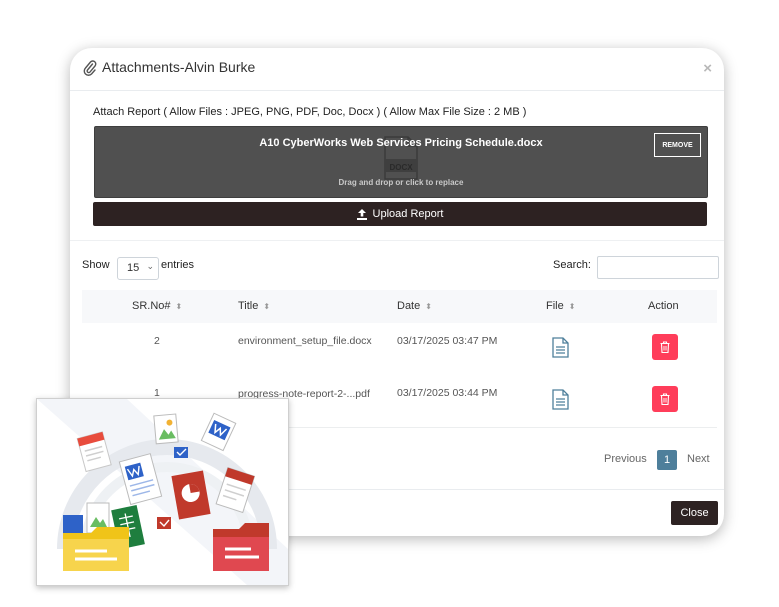 This screenshot has width=779, height=607. I want to click on row-date: 03/17/2025 03:47 PM, so click(447, 341).